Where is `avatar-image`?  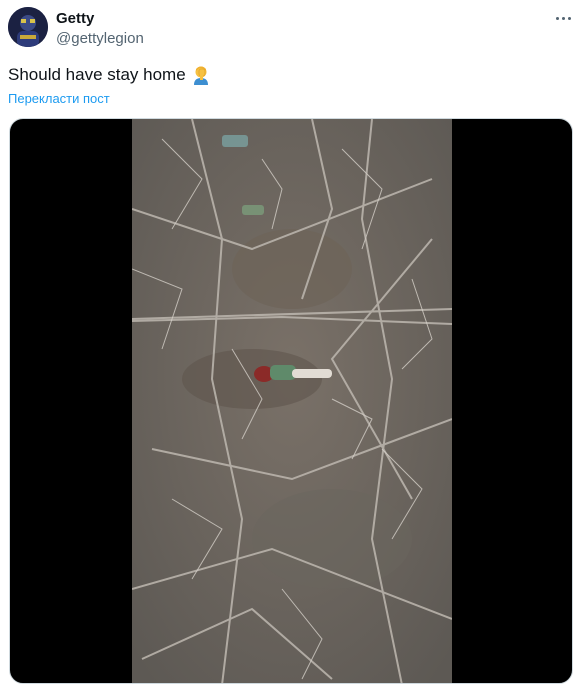
avatar-image is located at coordinates (28, 27).